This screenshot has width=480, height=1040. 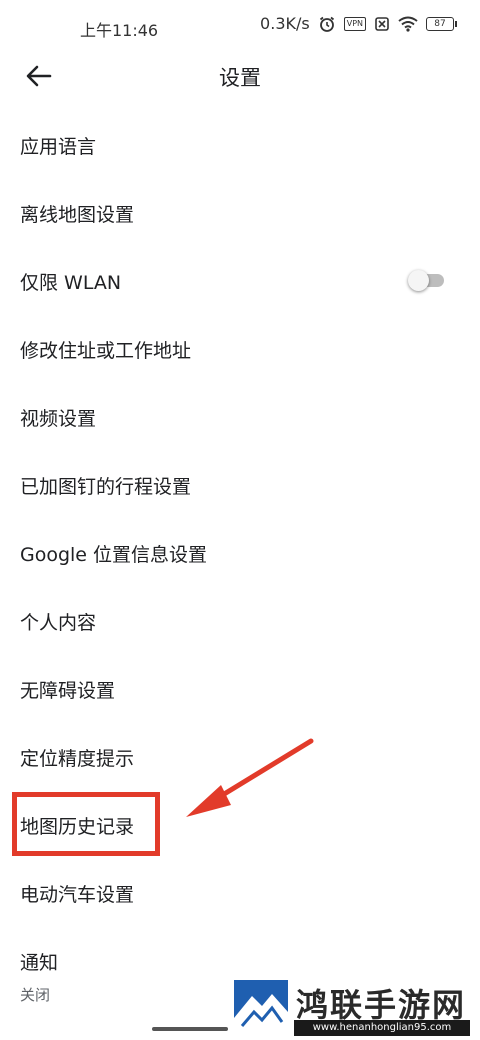 I want to click on setting-offline-maps: 离线地图设置, so click(x=240, y=212).